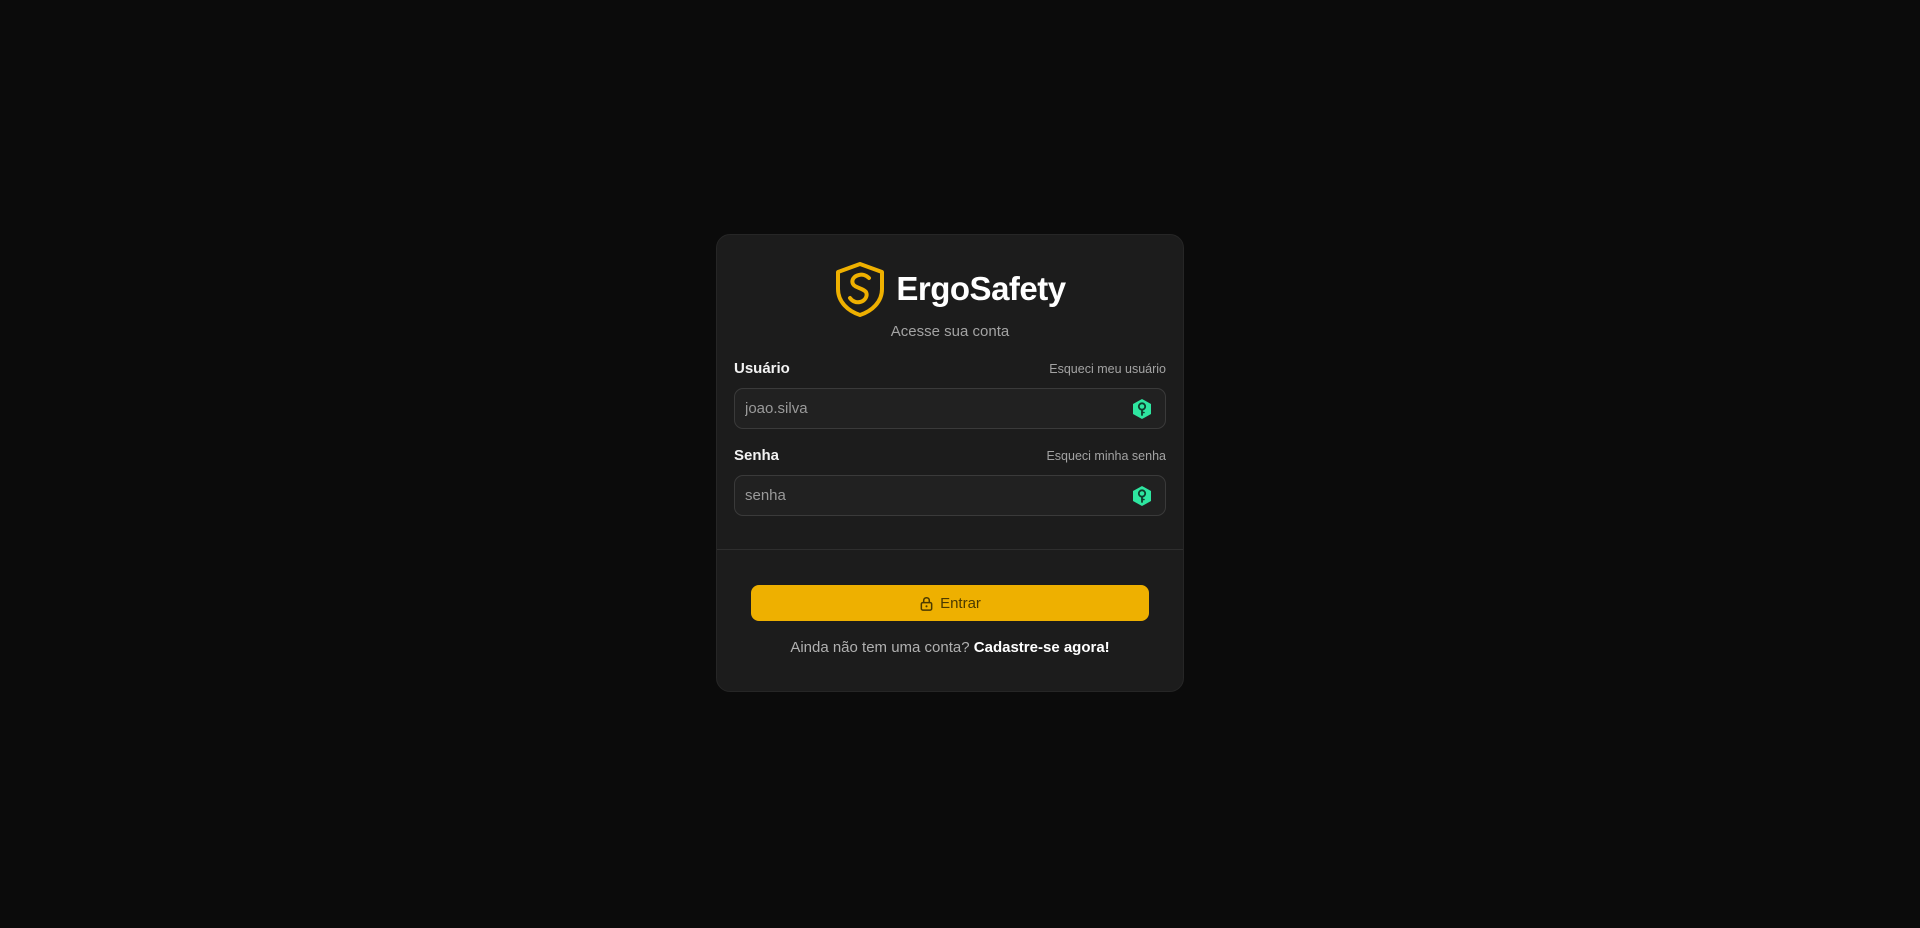  What do you see at coordinates (1107, 369) in the screenshot?
I see `forgot-username-link: Esqueci meu usuário` at bounding box center [1107, 369].